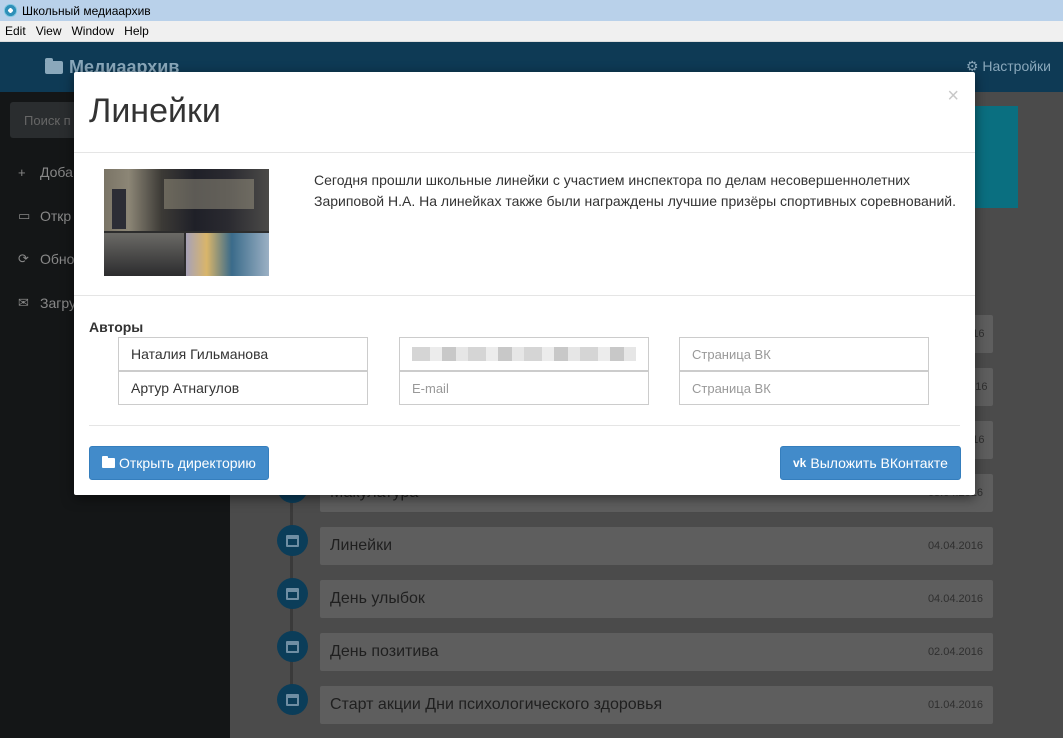  Describe the element at coordinates (86, 10) in the screenshot. I see `window-title: Школьный медиаархив` at that location.